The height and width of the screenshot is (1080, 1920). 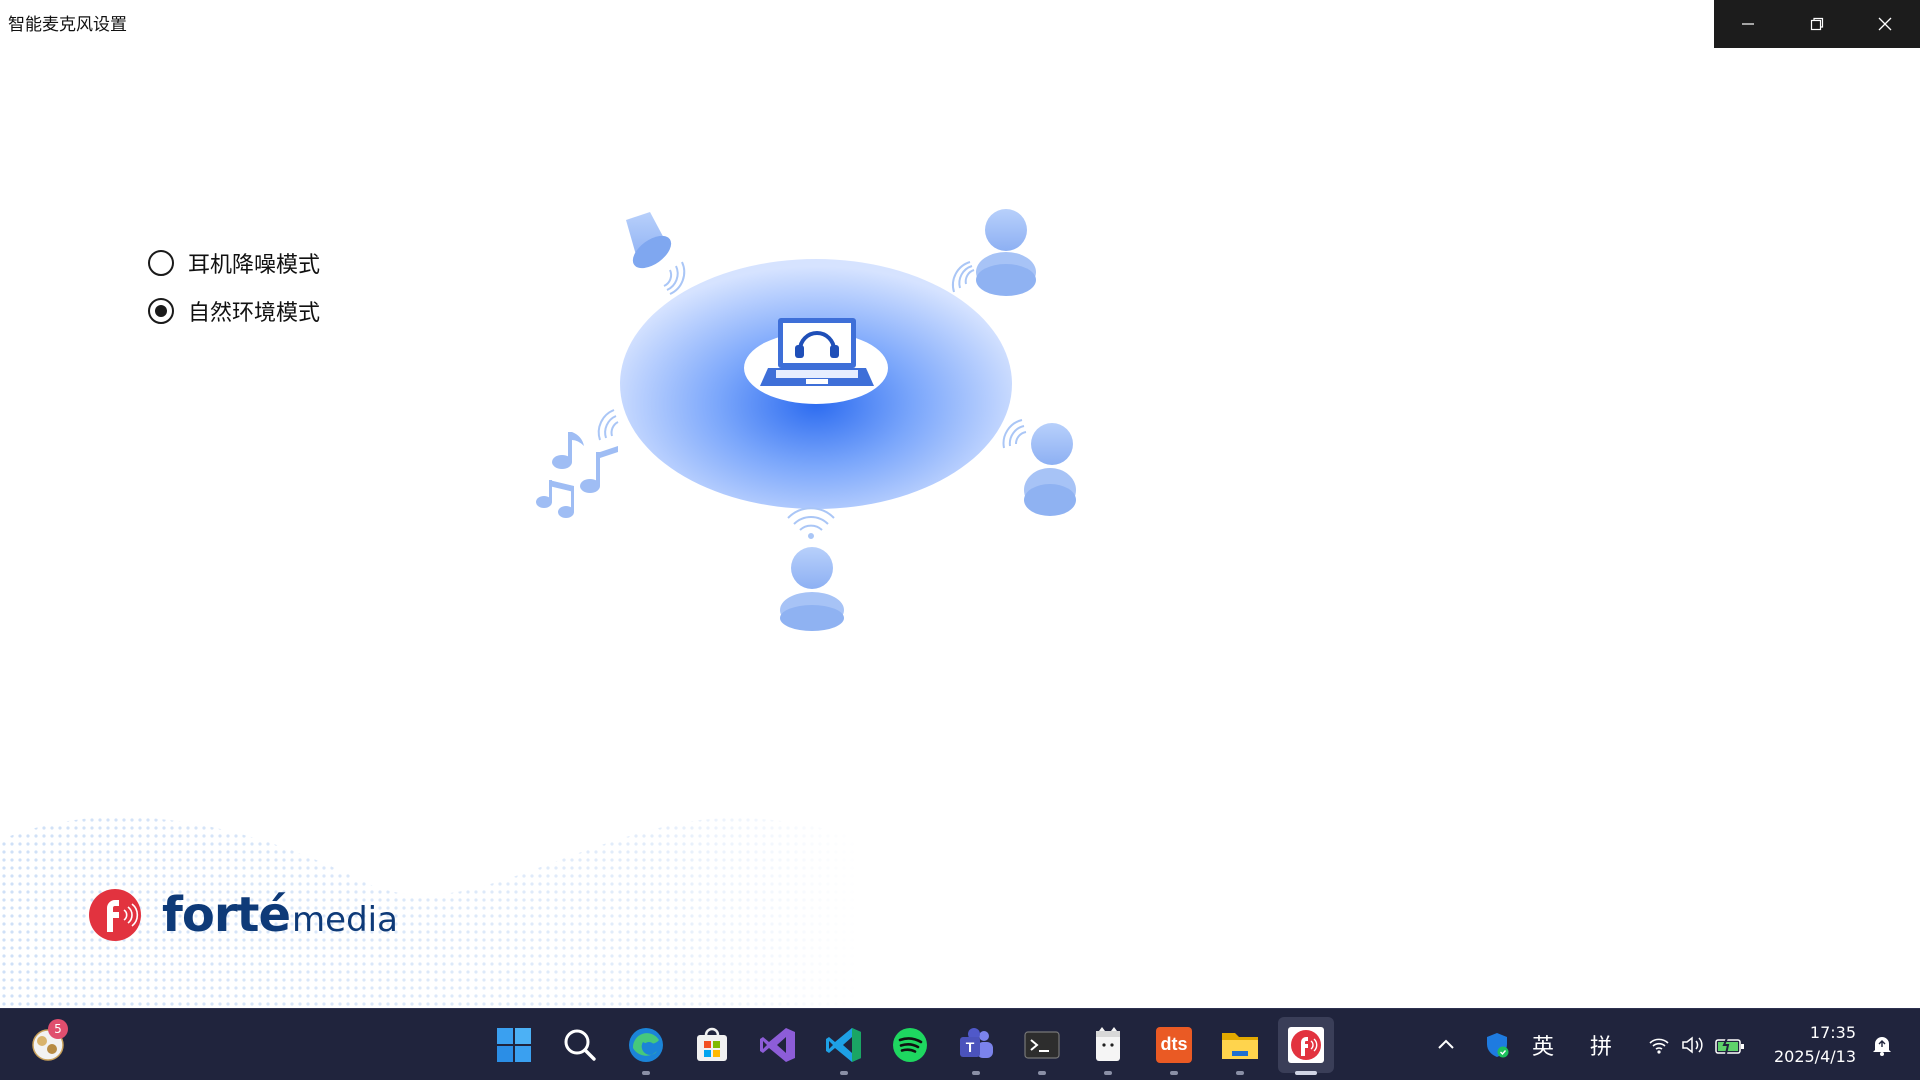 I want to click on fortemedia-mark-icon, so click(x=115, y=915).